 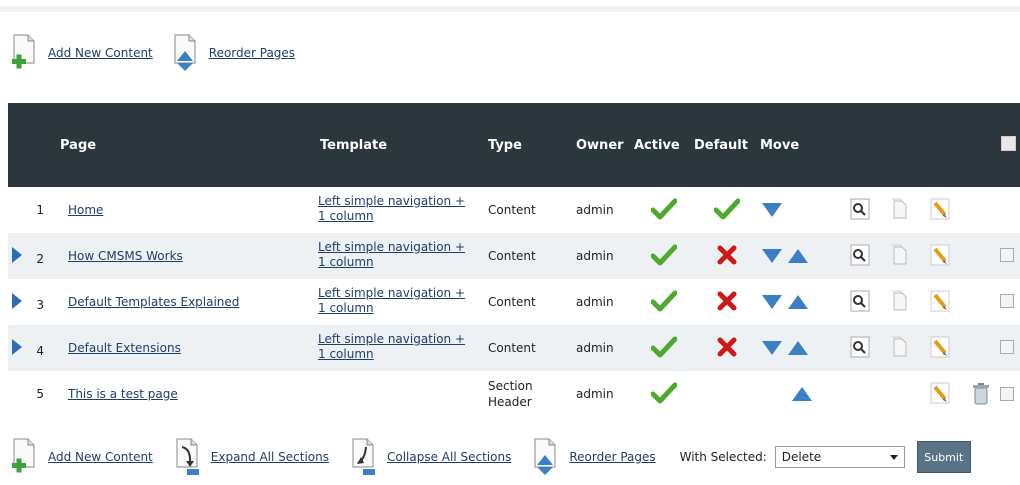 What do you see at coordinates (403, 145) in the screenshot?
I see `header-template: Template` at bounding box center [403, 145].